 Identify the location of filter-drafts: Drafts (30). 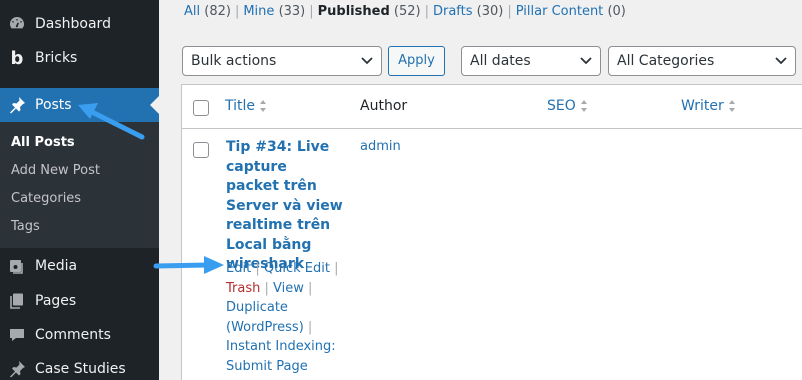
(468, 11).